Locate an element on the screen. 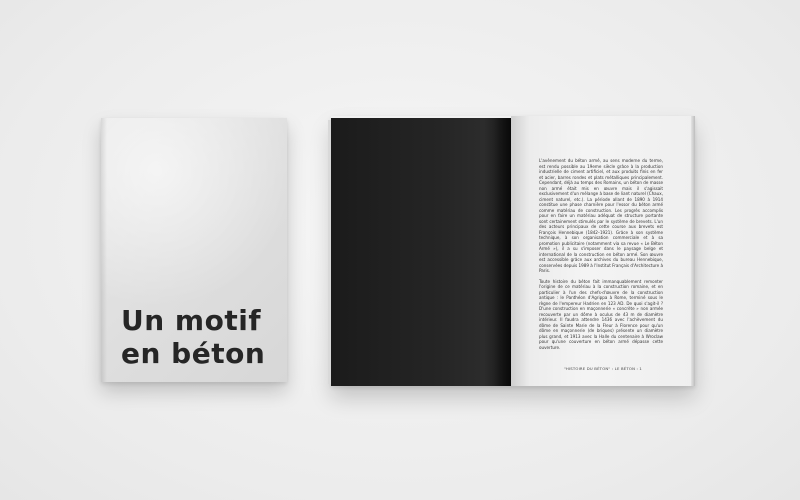  cover-title-line-2: en béton is located at coordinates (193, 353).